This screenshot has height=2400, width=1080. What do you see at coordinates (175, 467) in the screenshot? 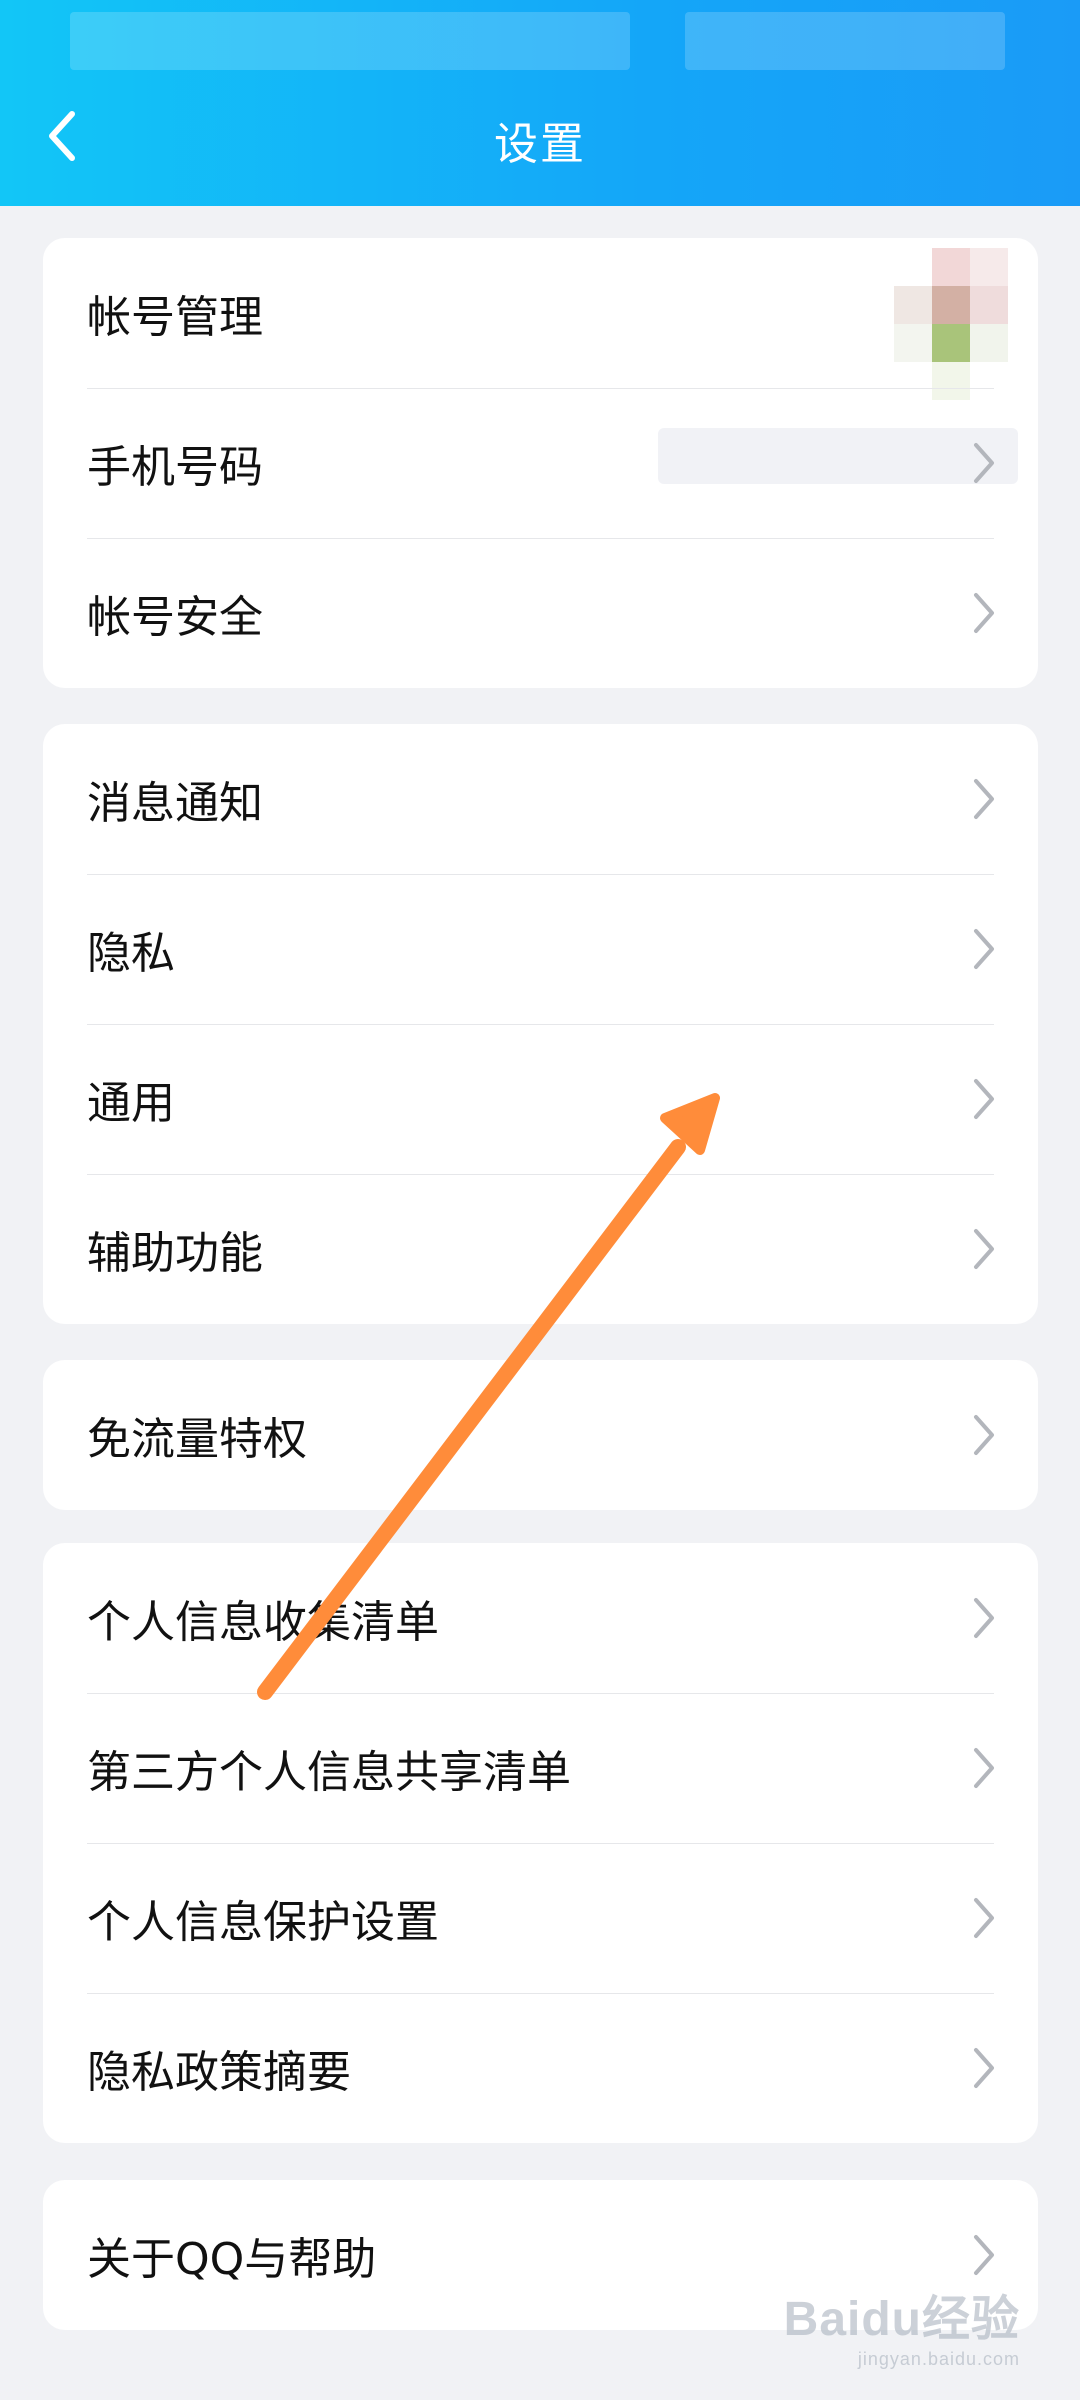
I see `row-label: 手机号码` at bounding box center [175, 467].